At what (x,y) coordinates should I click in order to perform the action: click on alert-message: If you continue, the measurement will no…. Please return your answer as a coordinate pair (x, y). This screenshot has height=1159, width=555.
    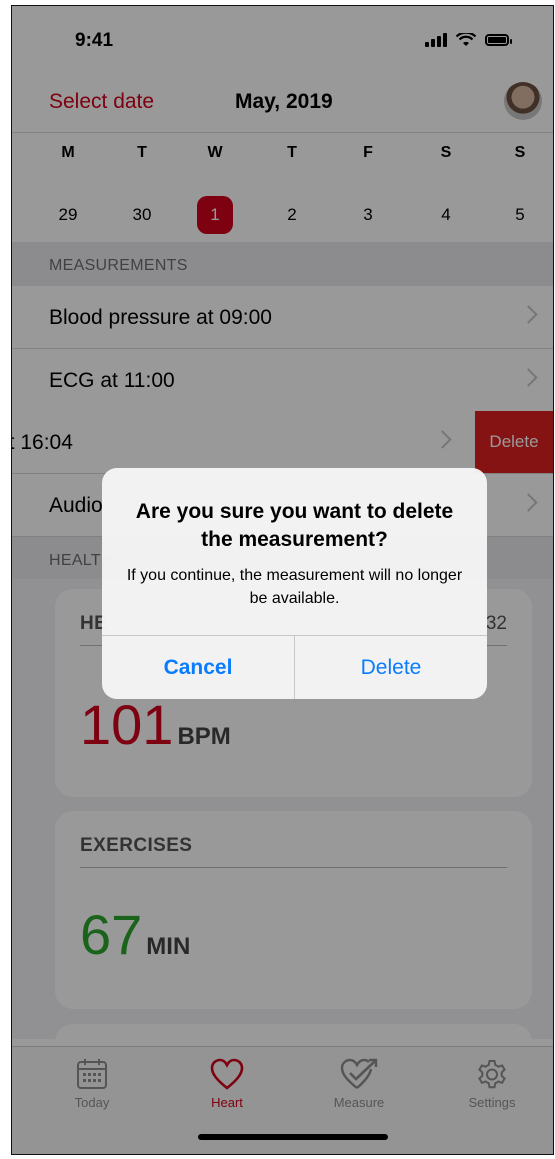
    Looking at the image, I should click on (294, 587).